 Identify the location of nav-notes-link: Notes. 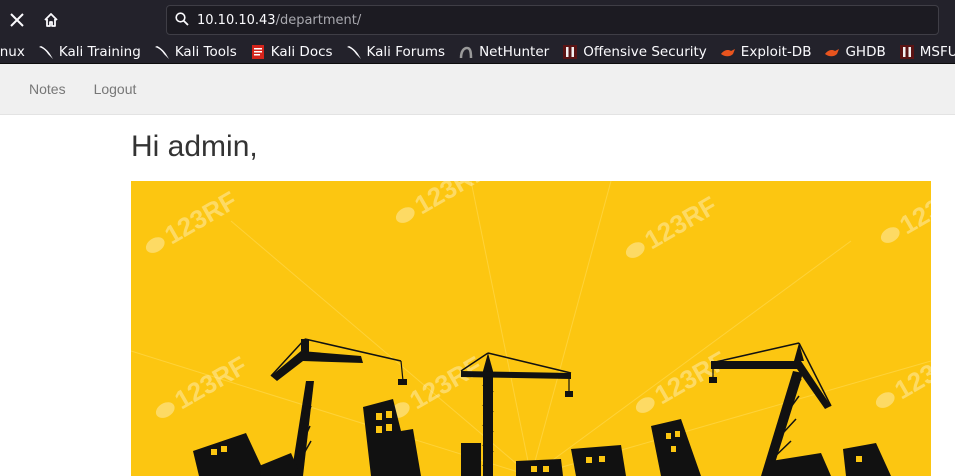
(47, 89).